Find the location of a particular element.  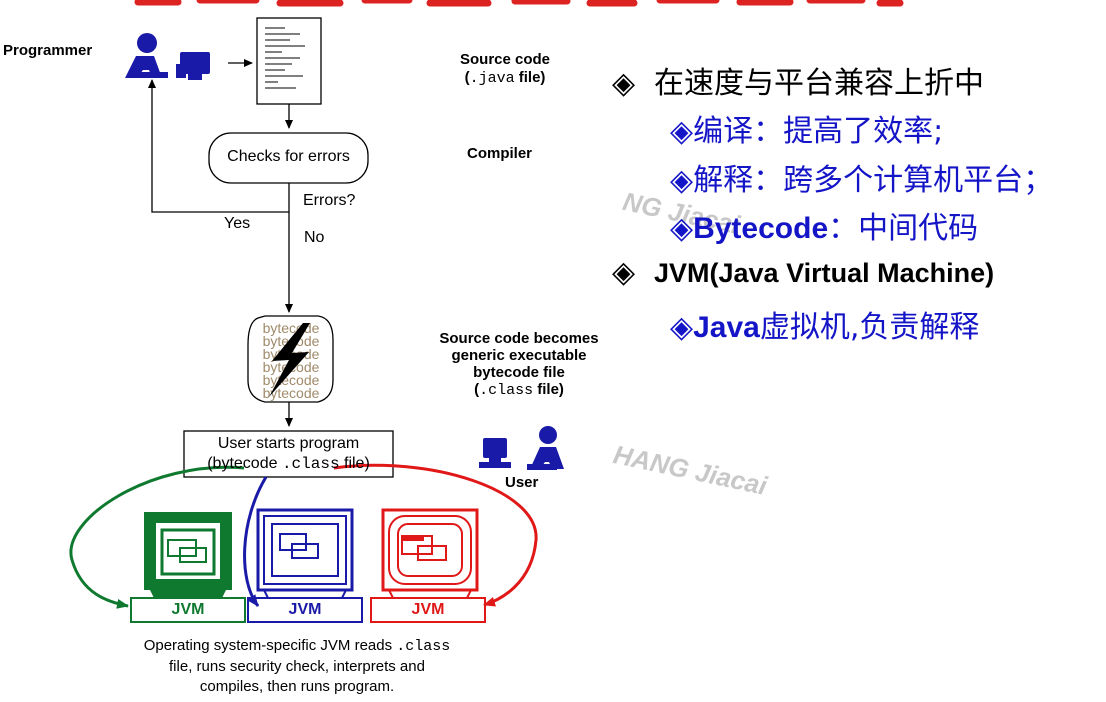

no-label: No is located at coordinates (314, 237).